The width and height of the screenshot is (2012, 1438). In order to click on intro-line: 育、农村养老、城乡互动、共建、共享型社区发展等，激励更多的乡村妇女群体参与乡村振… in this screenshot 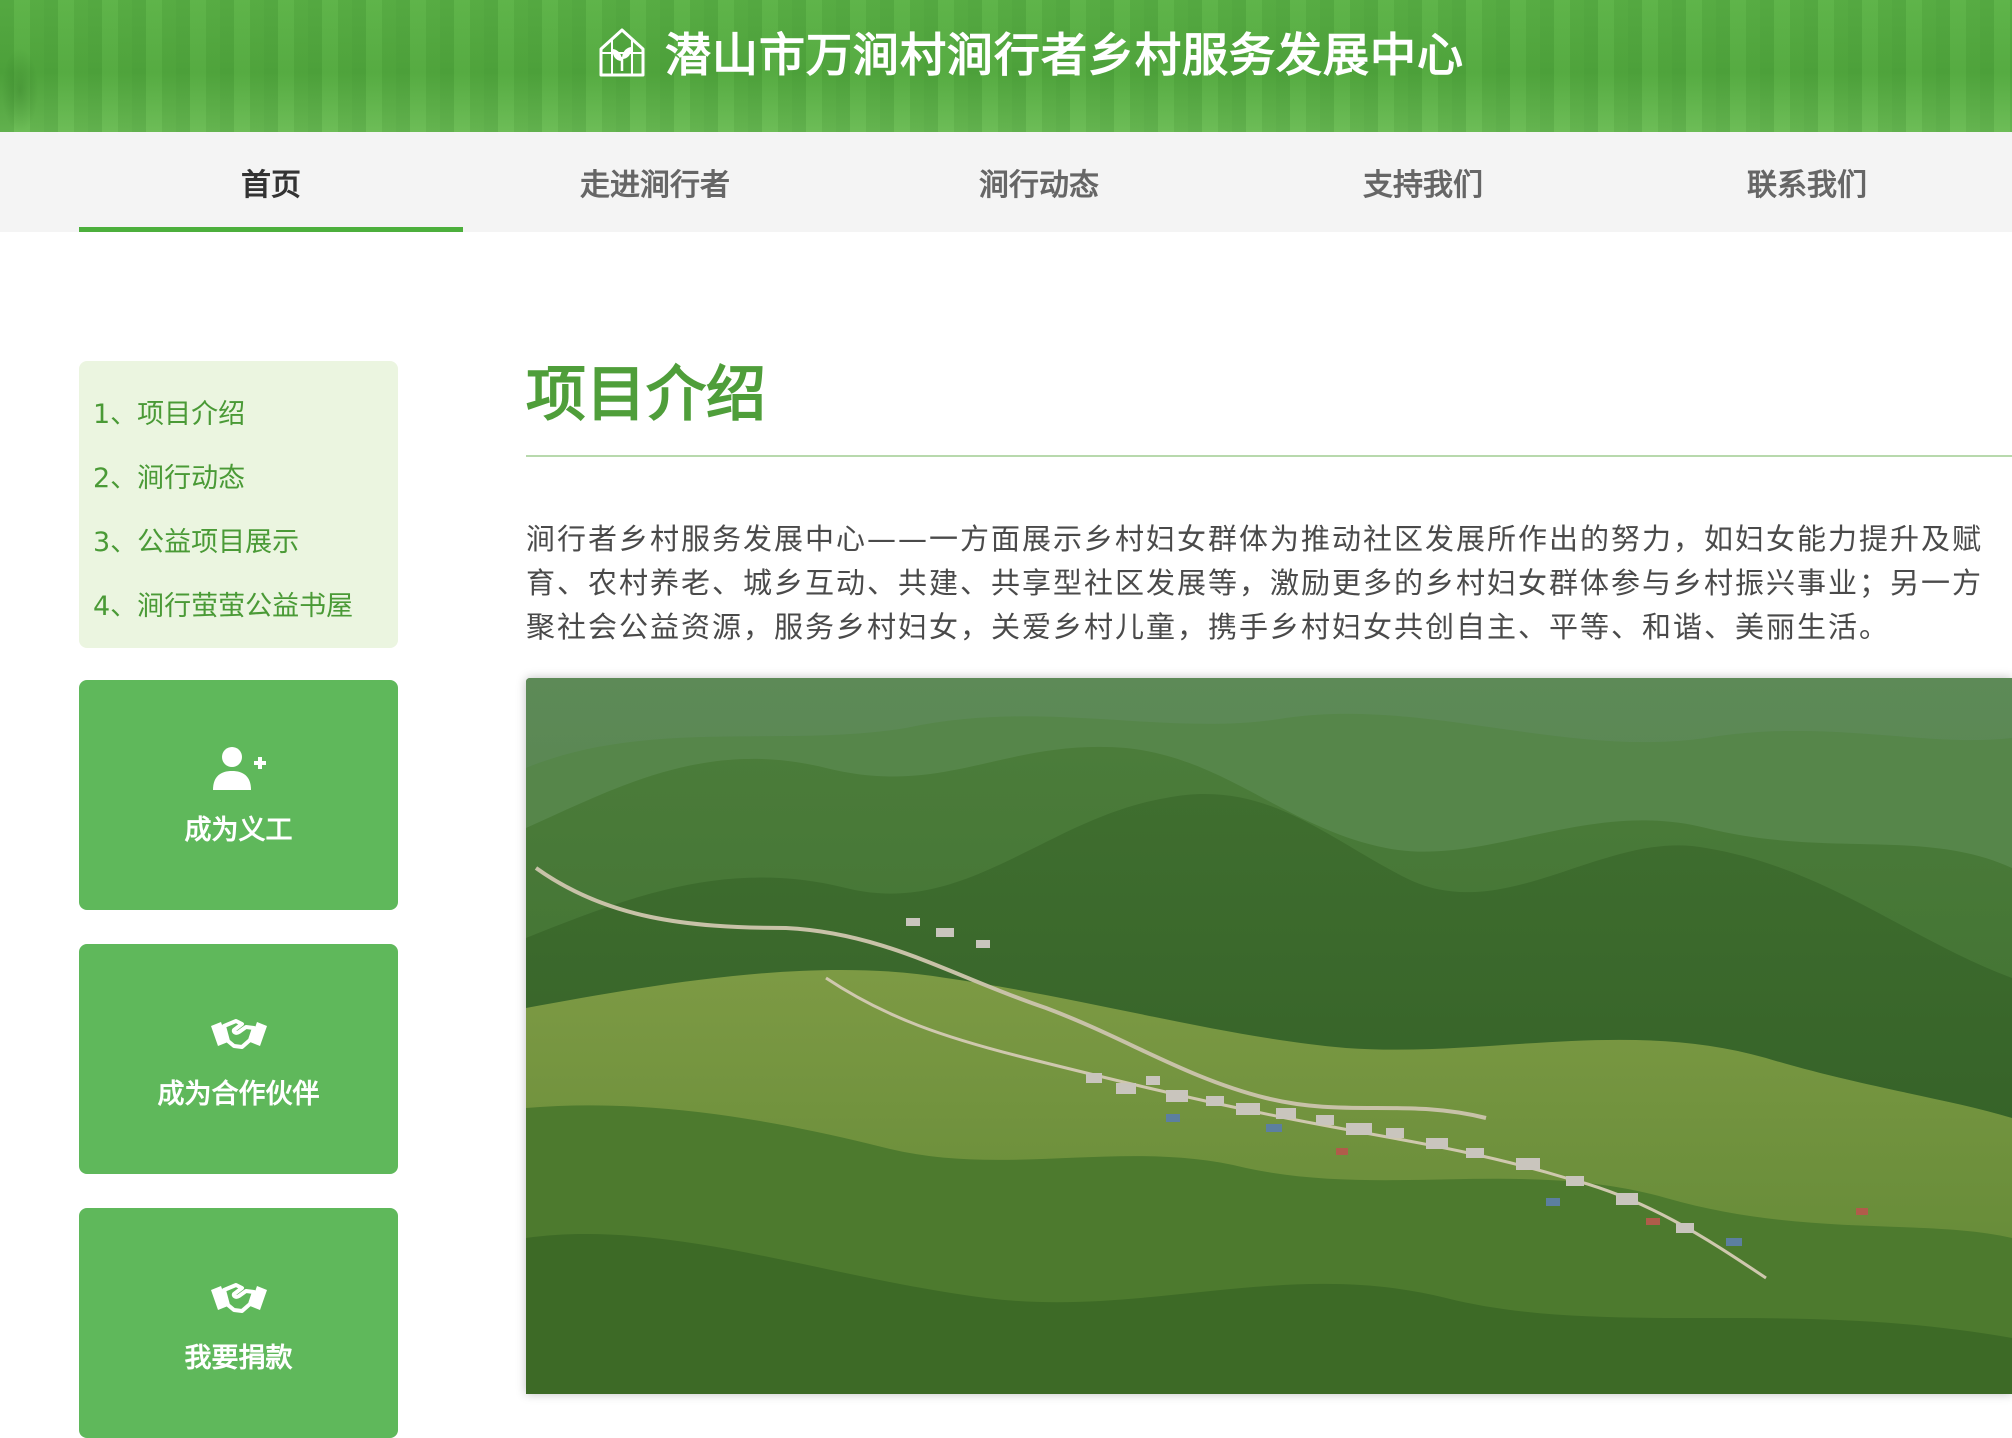, I will do `click(1255, 583)`.